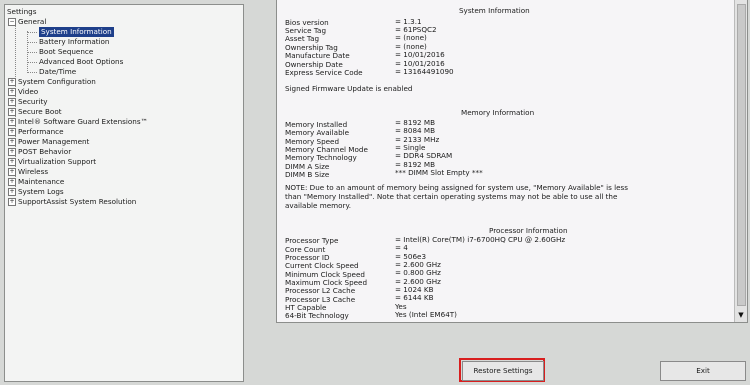 The image size is (750, 385). I want to click on tree-item-secure-boot: + Secure Boot, so click(35, 112).